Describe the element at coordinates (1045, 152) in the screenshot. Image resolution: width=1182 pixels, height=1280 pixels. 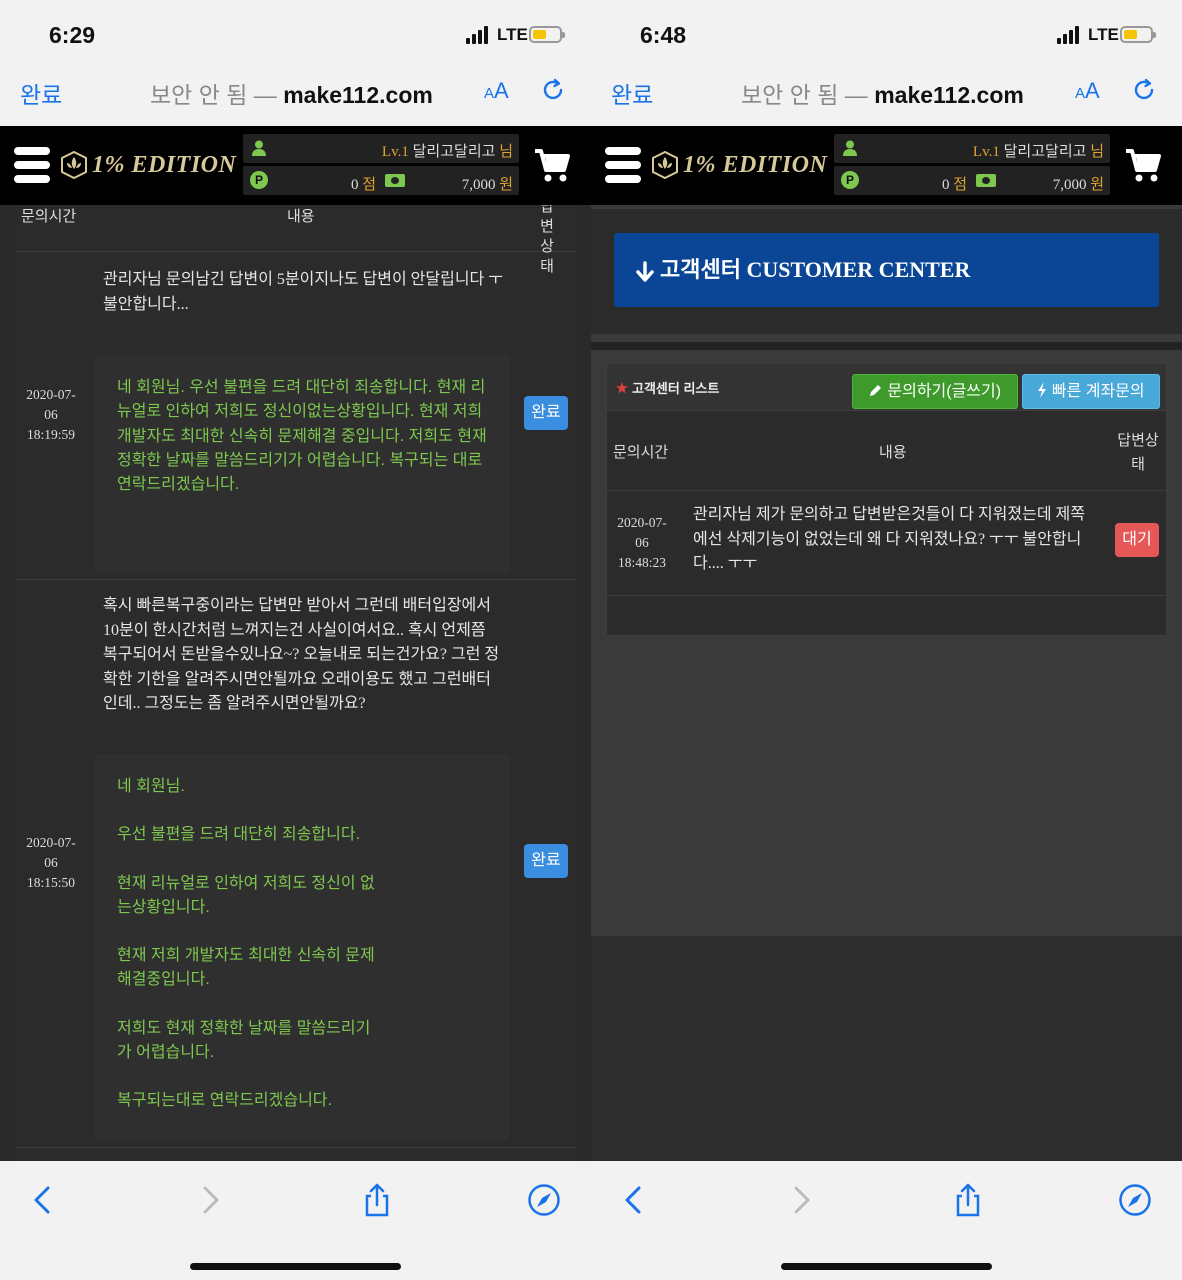
I see `user-name: 달리고달리고` at that location.